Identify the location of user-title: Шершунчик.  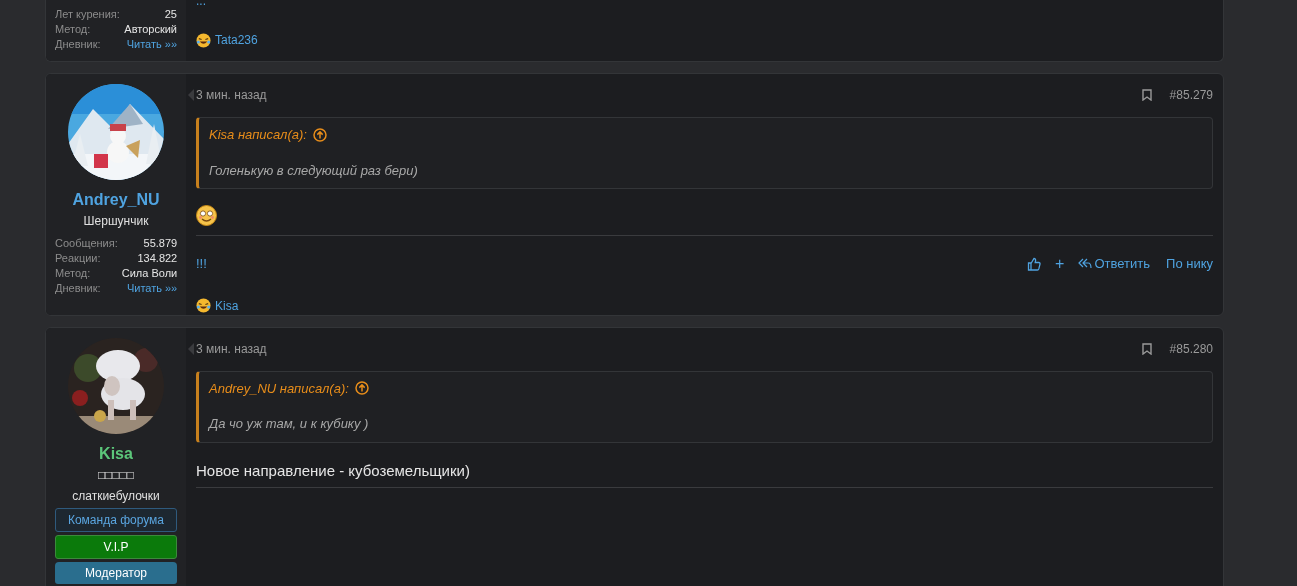
(116, 221).